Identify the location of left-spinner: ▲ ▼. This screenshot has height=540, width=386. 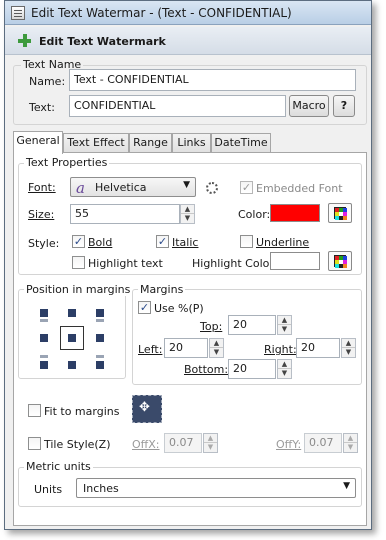
(216, 348).